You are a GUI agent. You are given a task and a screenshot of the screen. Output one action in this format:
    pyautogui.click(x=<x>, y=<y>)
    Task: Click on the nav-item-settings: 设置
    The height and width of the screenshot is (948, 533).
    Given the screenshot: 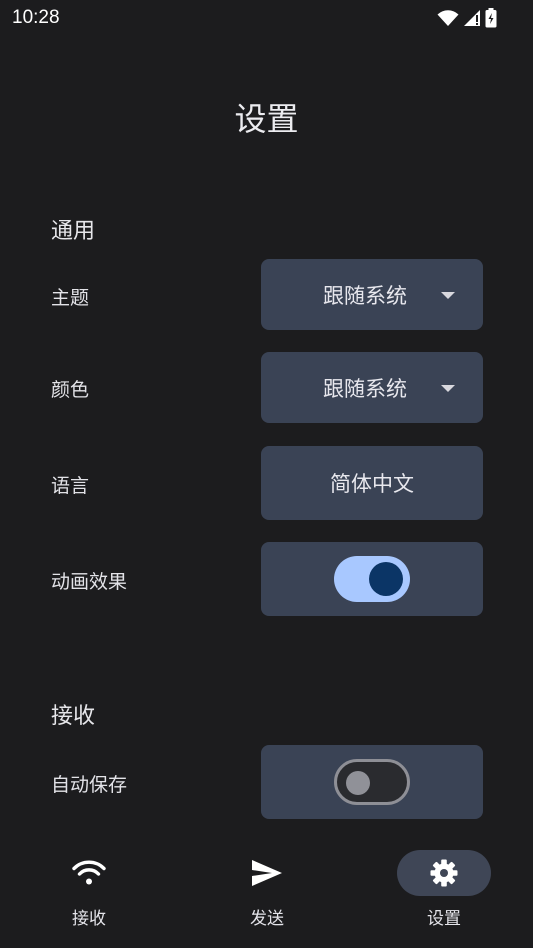 What is the action you would take?
    pyautogui.click(x=444, y=890)
    